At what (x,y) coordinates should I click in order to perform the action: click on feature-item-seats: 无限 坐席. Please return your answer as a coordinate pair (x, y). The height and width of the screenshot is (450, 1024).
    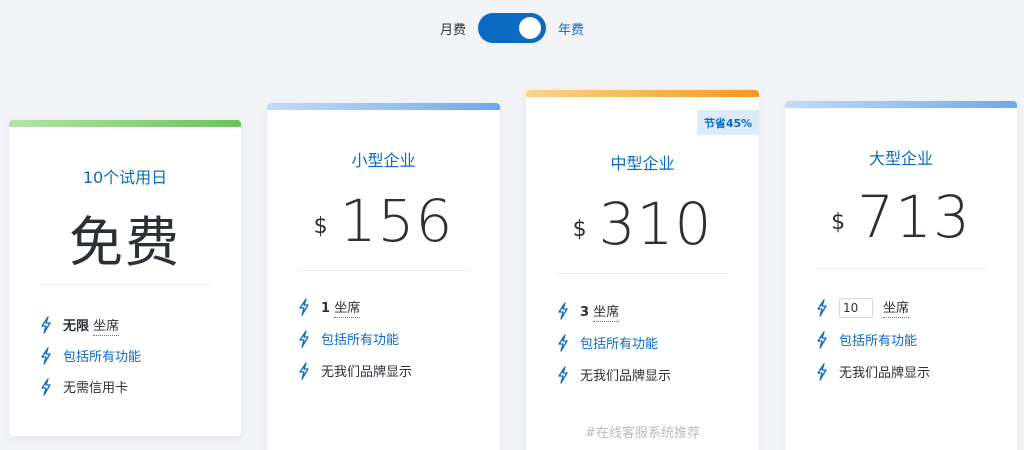
    Looking at the image, I should click on (79, 325).